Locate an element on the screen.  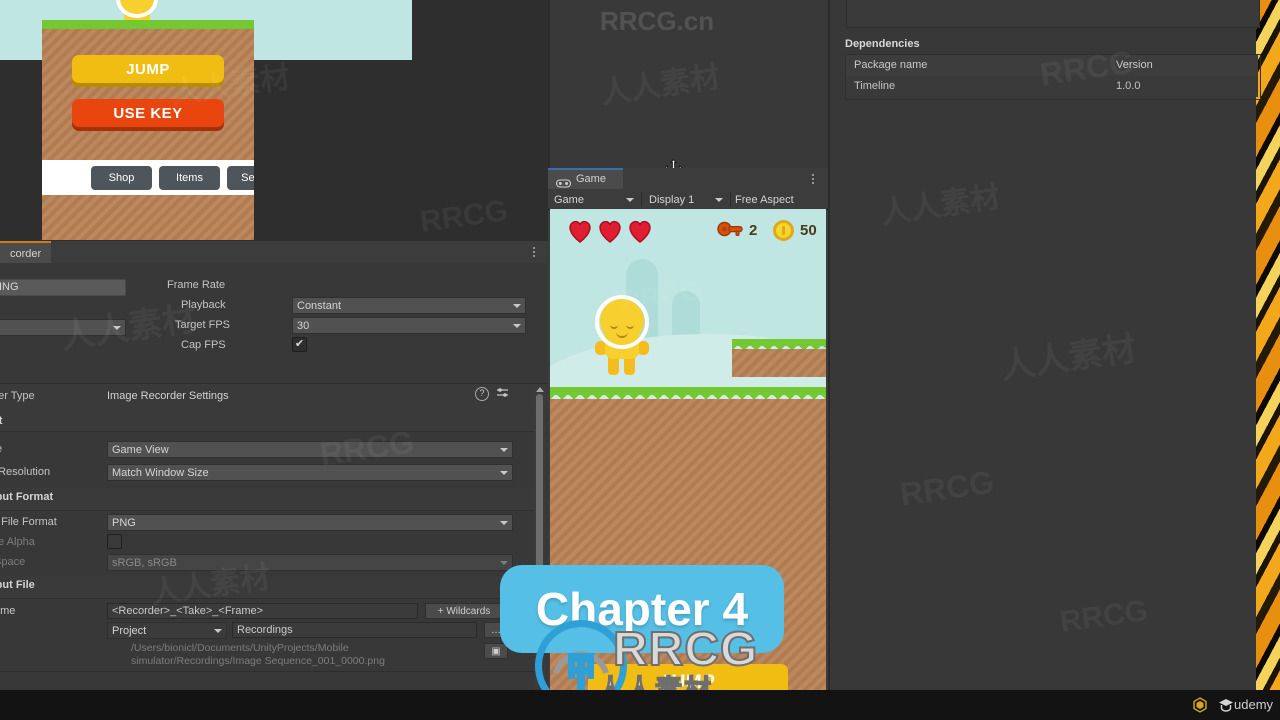
middle-panel-background is located at coordinates (688, 84).